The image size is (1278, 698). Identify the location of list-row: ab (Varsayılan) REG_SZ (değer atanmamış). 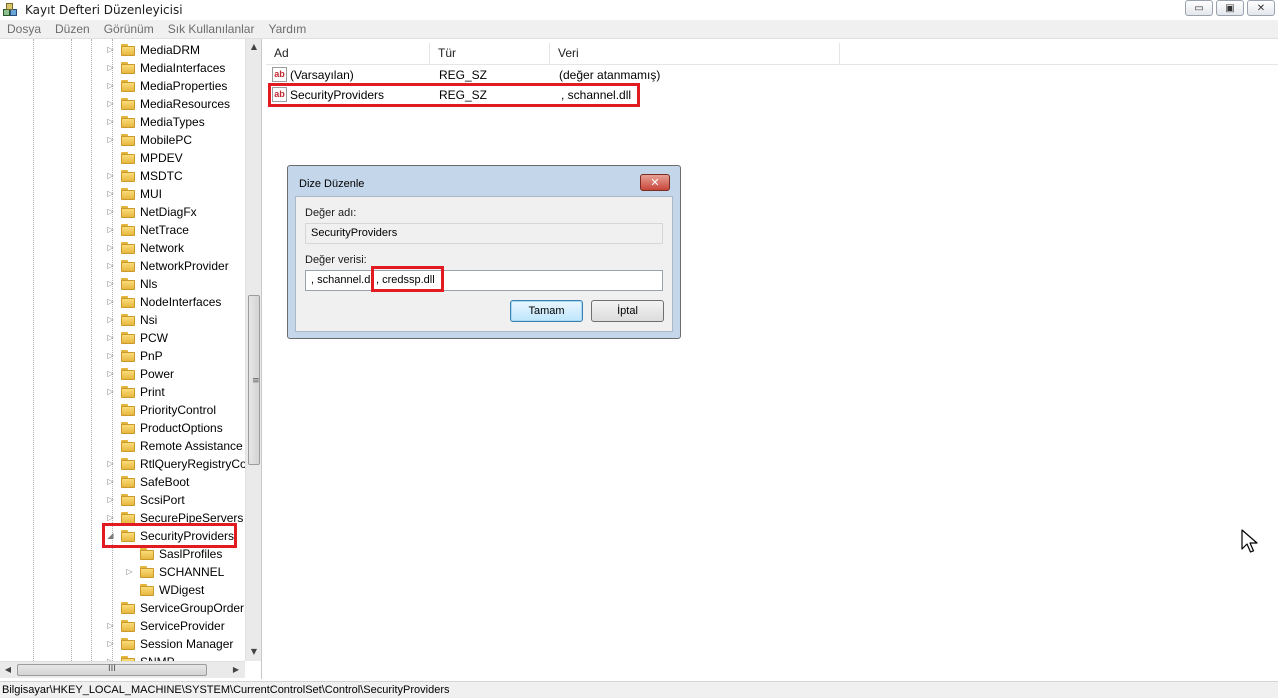
(772, 75).